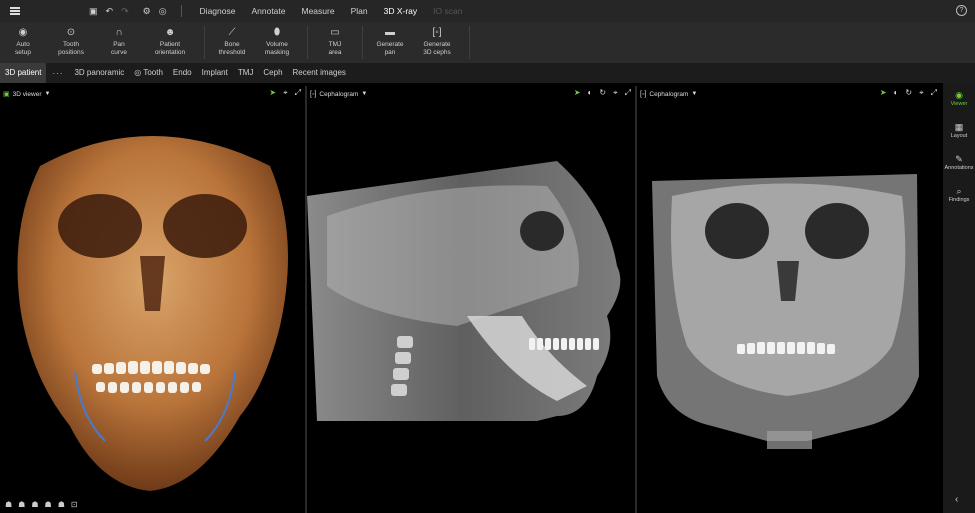 The image size is (975, 513). I want to click on pan-curve-button: ∩ Pan curve, so click(119, 42).